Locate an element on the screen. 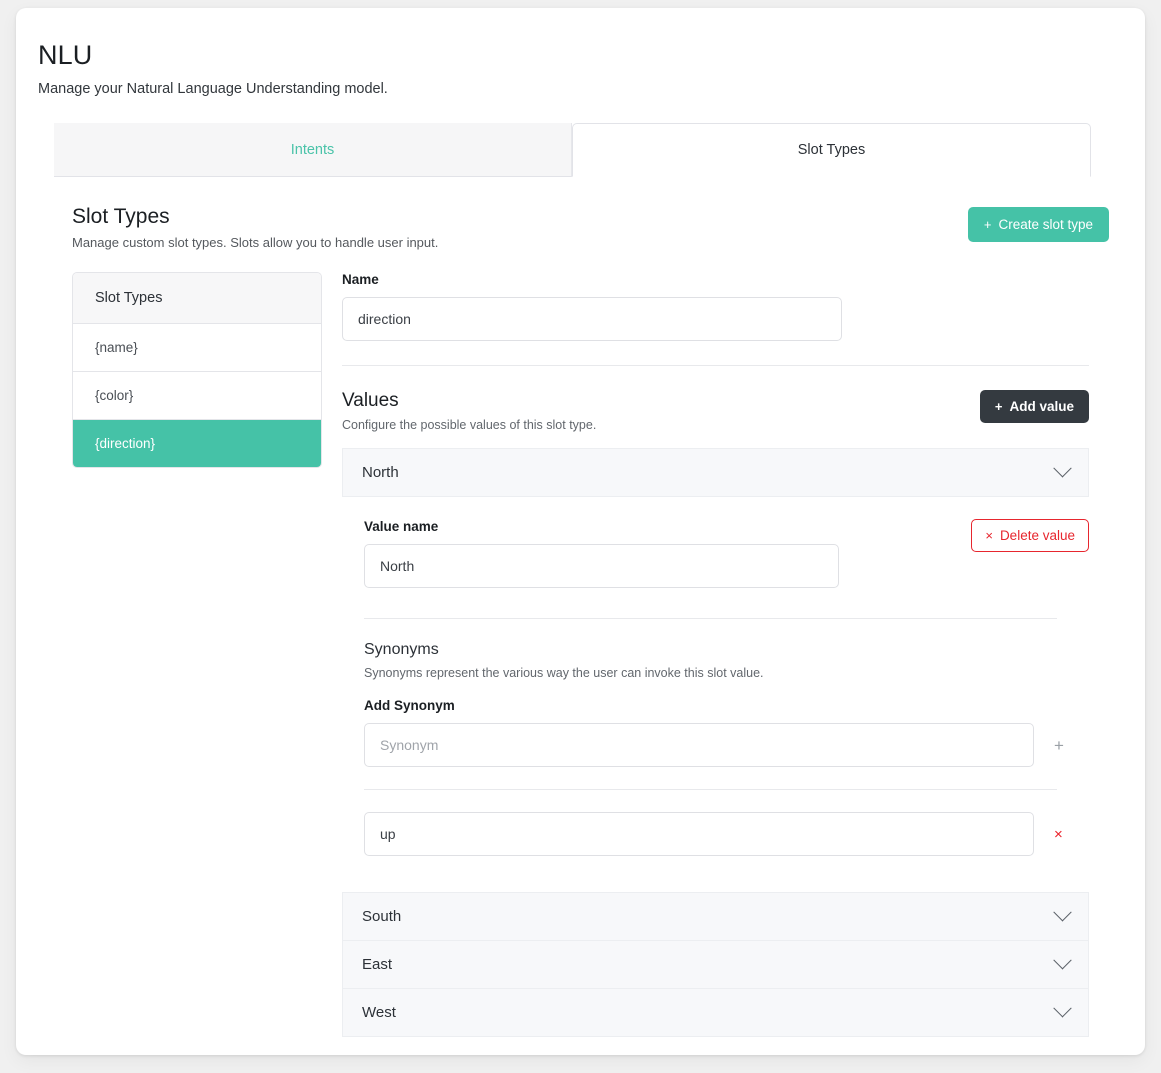 Image resolution: width=1161 pixels, height=1073 pixels. tab-bar: Intents Slot Types is located at coordinates (572, 150).